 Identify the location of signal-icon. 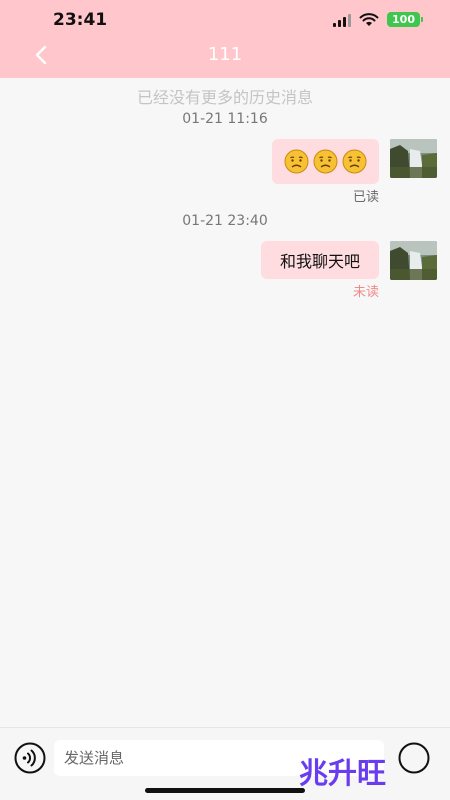
(342, 20).